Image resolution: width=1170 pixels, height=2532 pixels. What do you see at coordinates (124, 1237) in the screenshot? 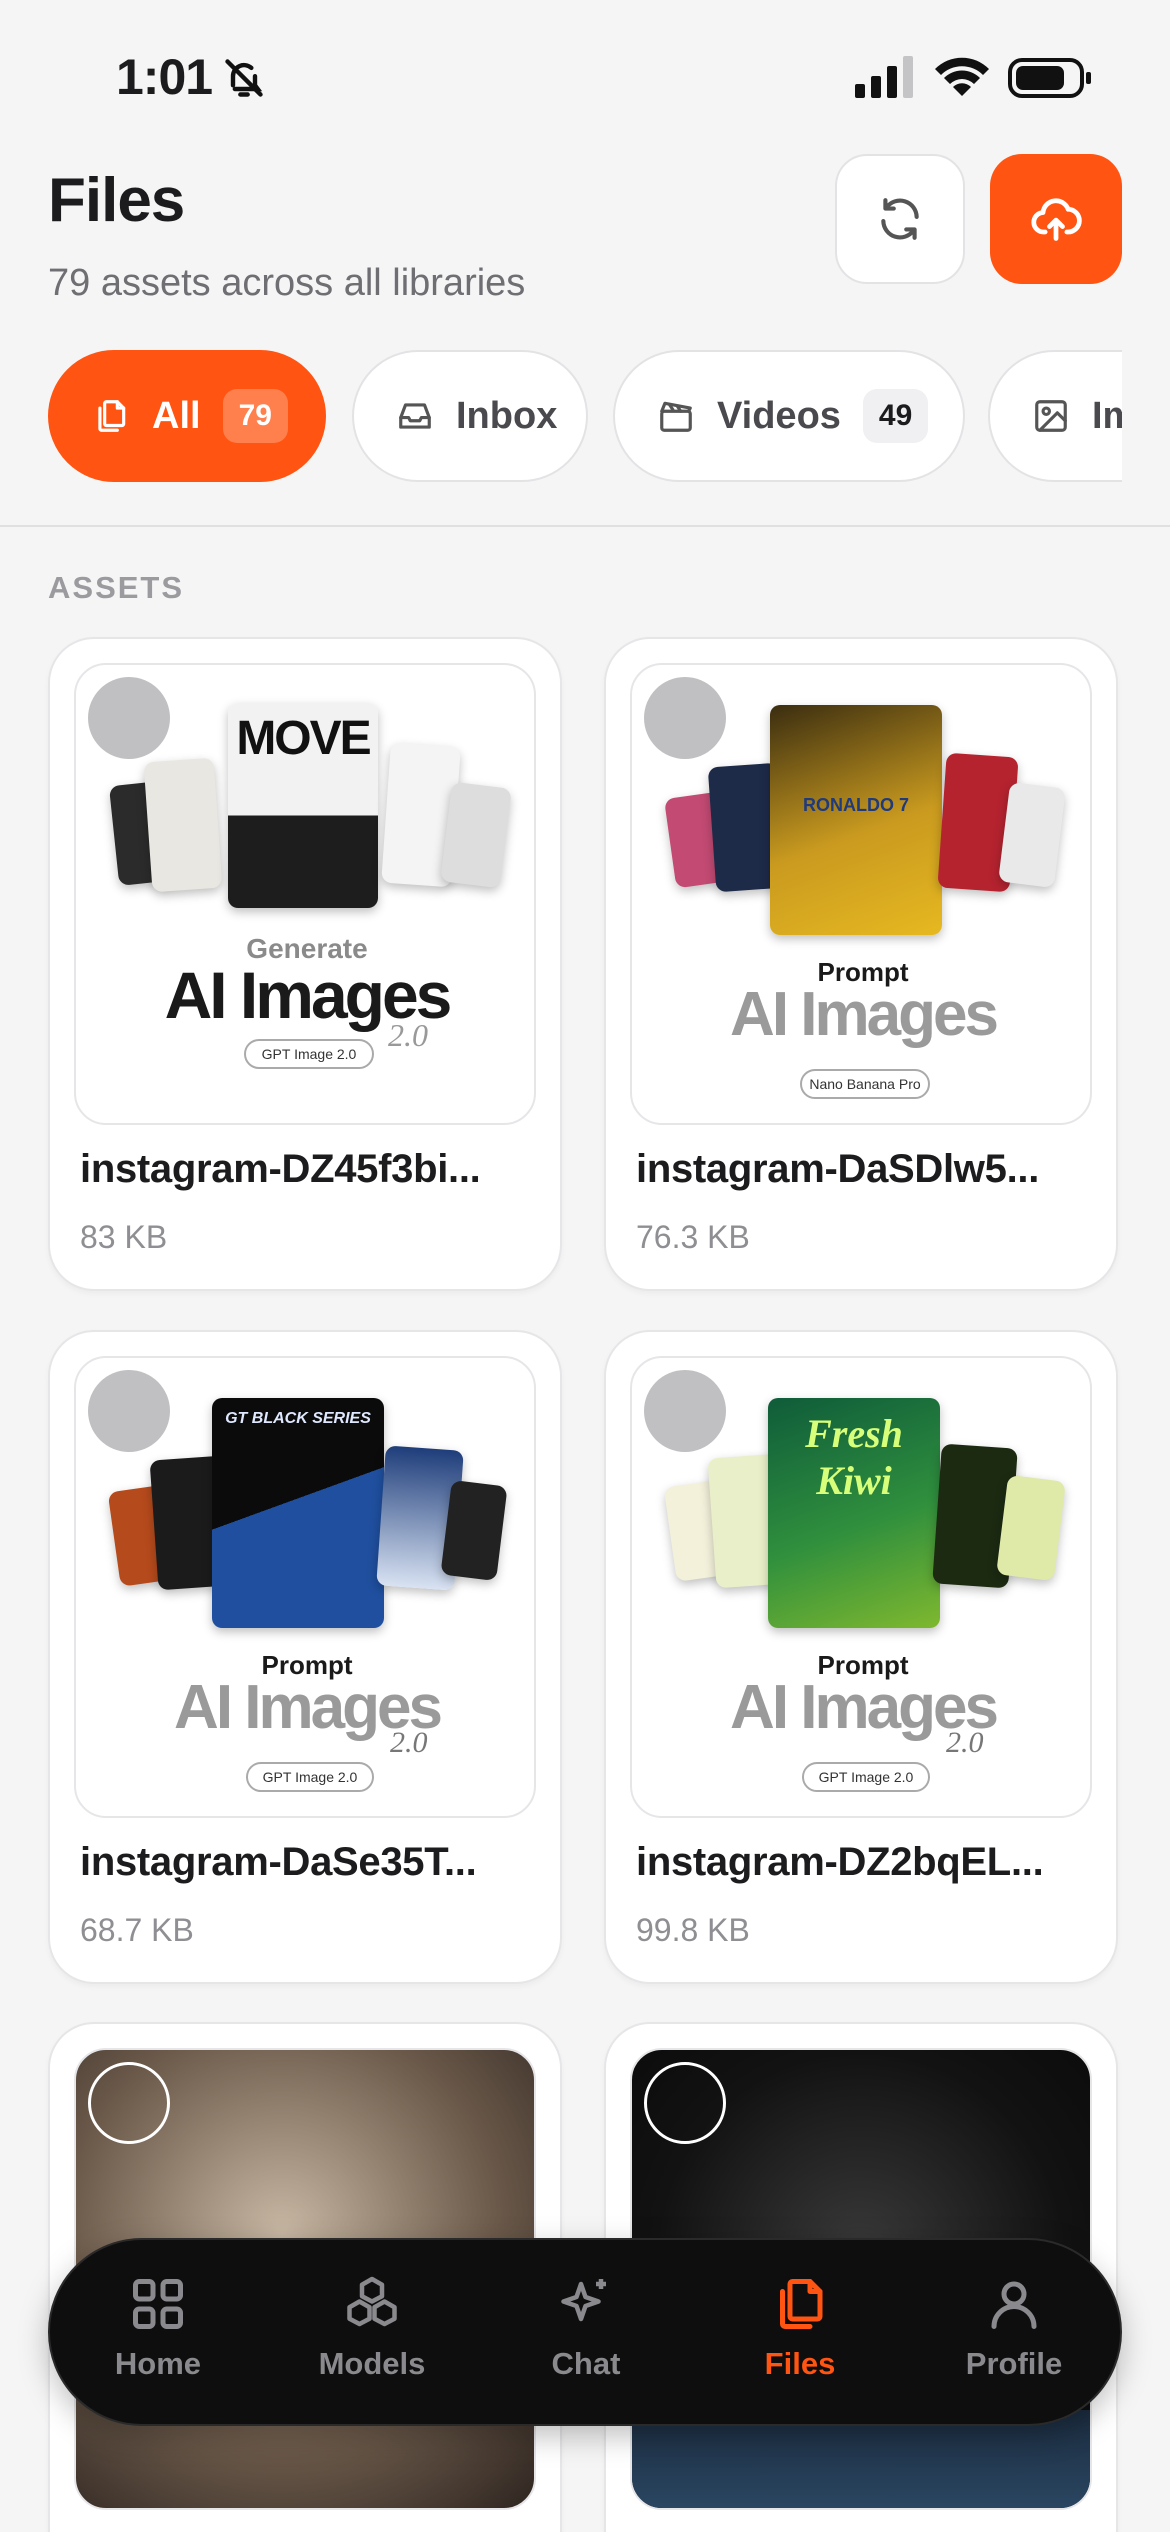
I see `asset-size: 83 KB` at bounding box center [124, 1237].